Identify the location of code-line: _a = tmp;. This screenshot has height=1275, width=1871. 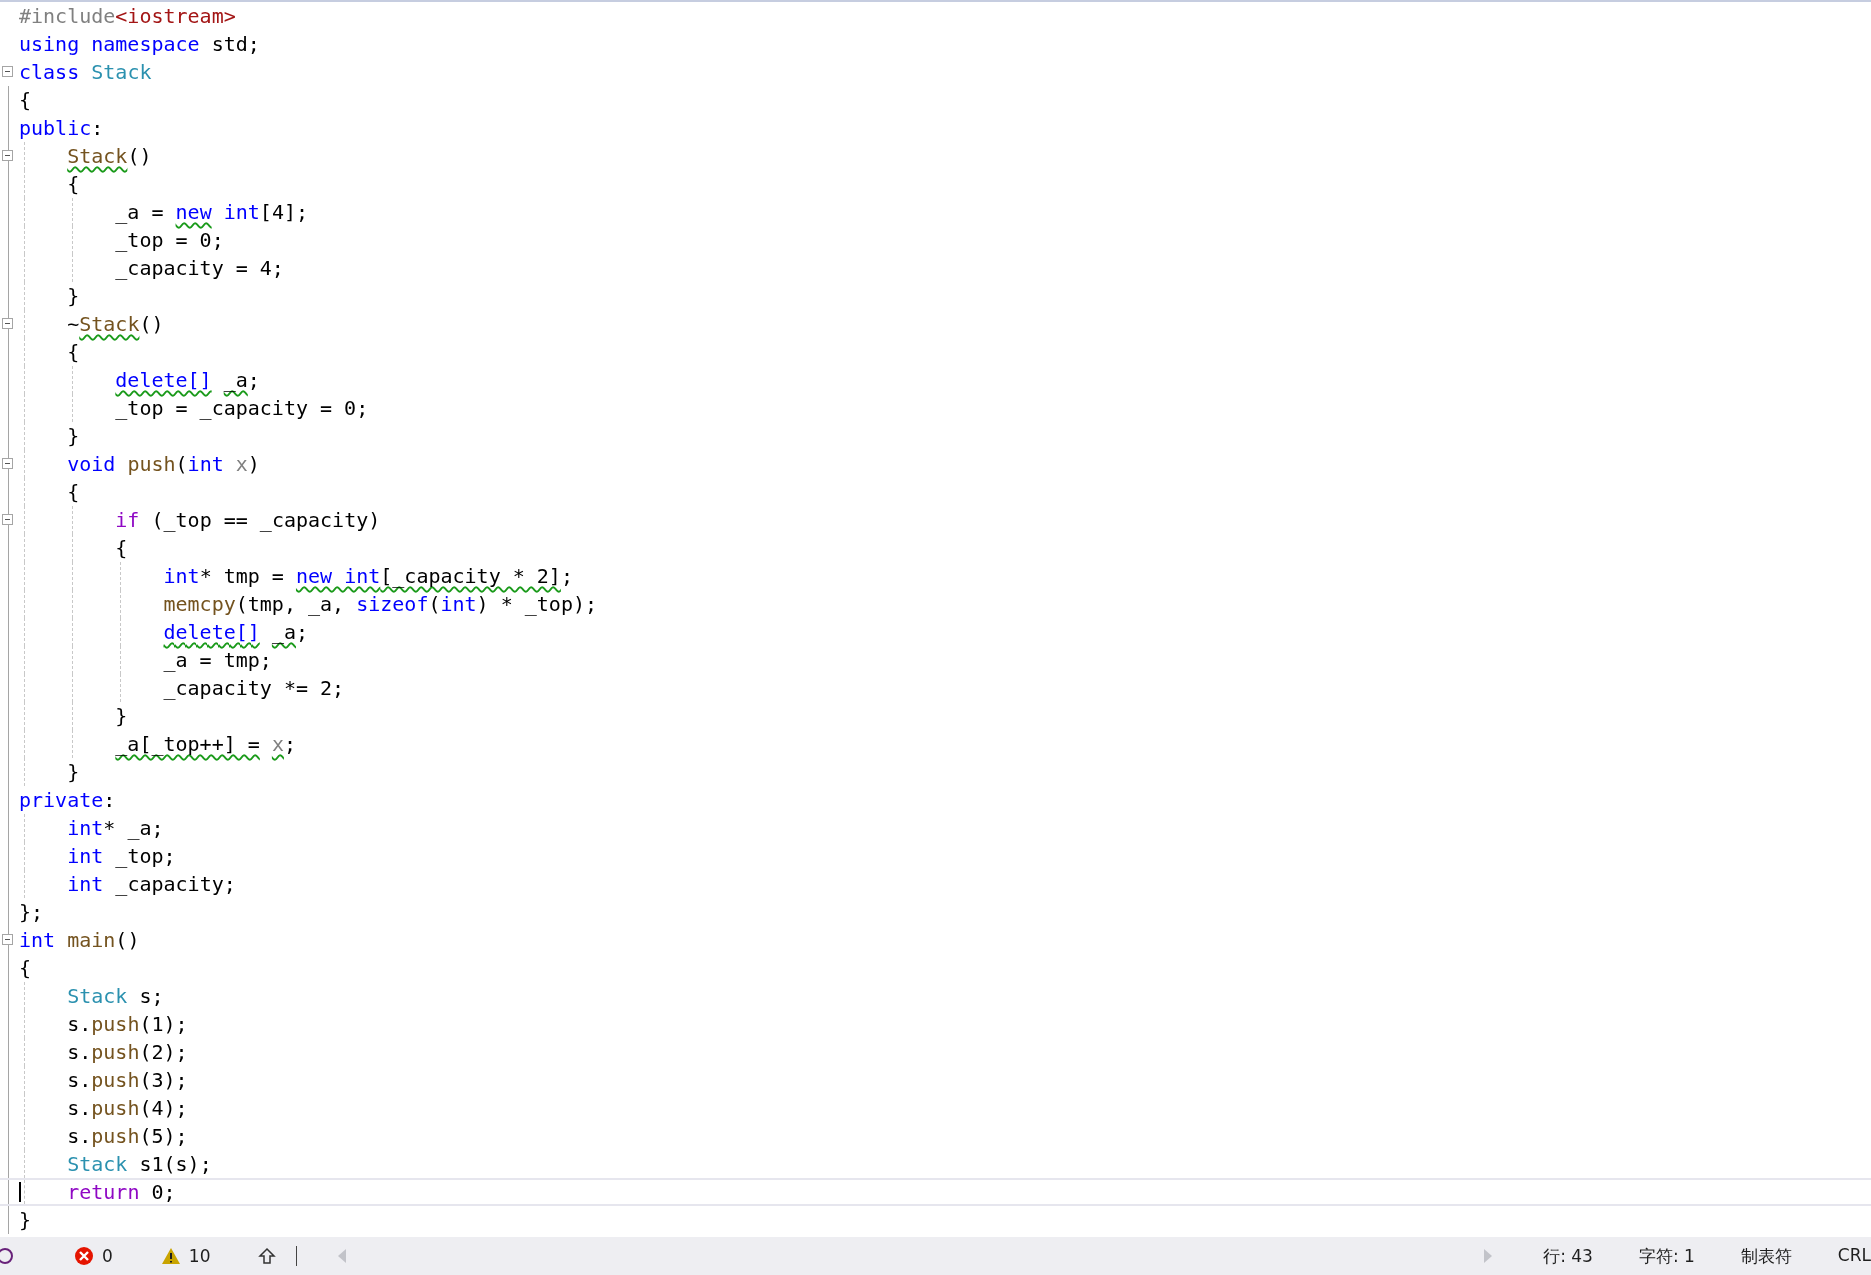
(217, 660).